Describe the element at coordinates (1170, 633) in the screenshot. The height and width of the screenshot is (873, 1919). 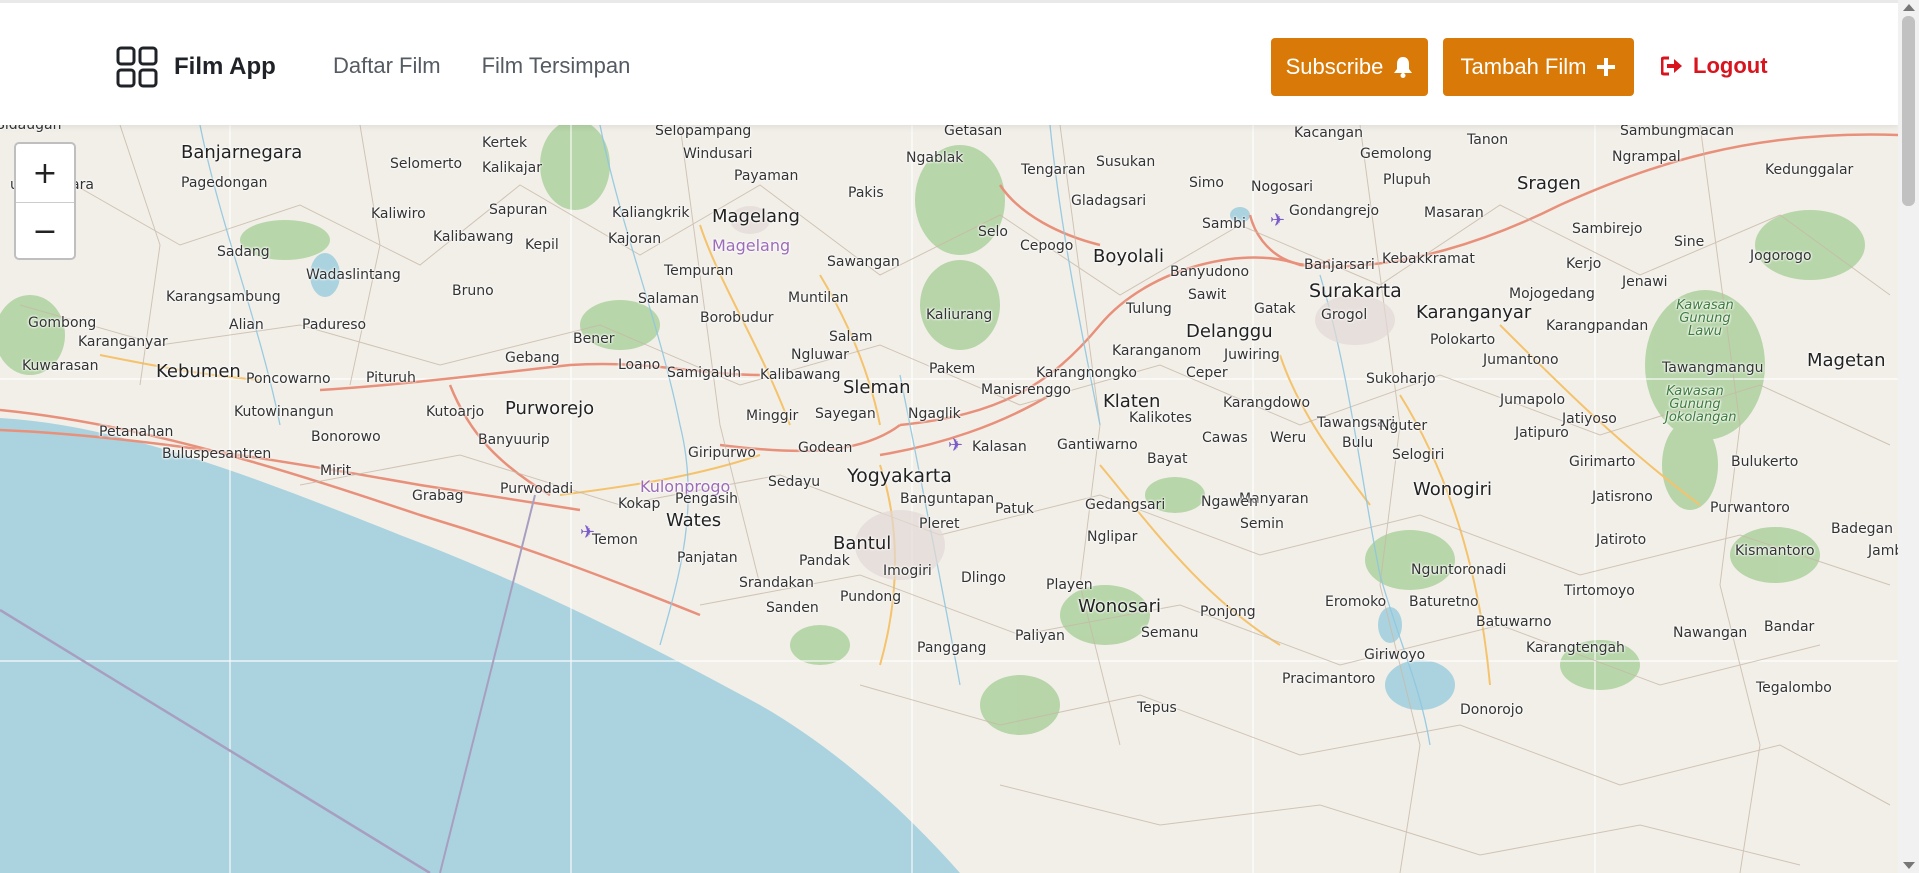
I see `map-place-label: Semanu` at that location.